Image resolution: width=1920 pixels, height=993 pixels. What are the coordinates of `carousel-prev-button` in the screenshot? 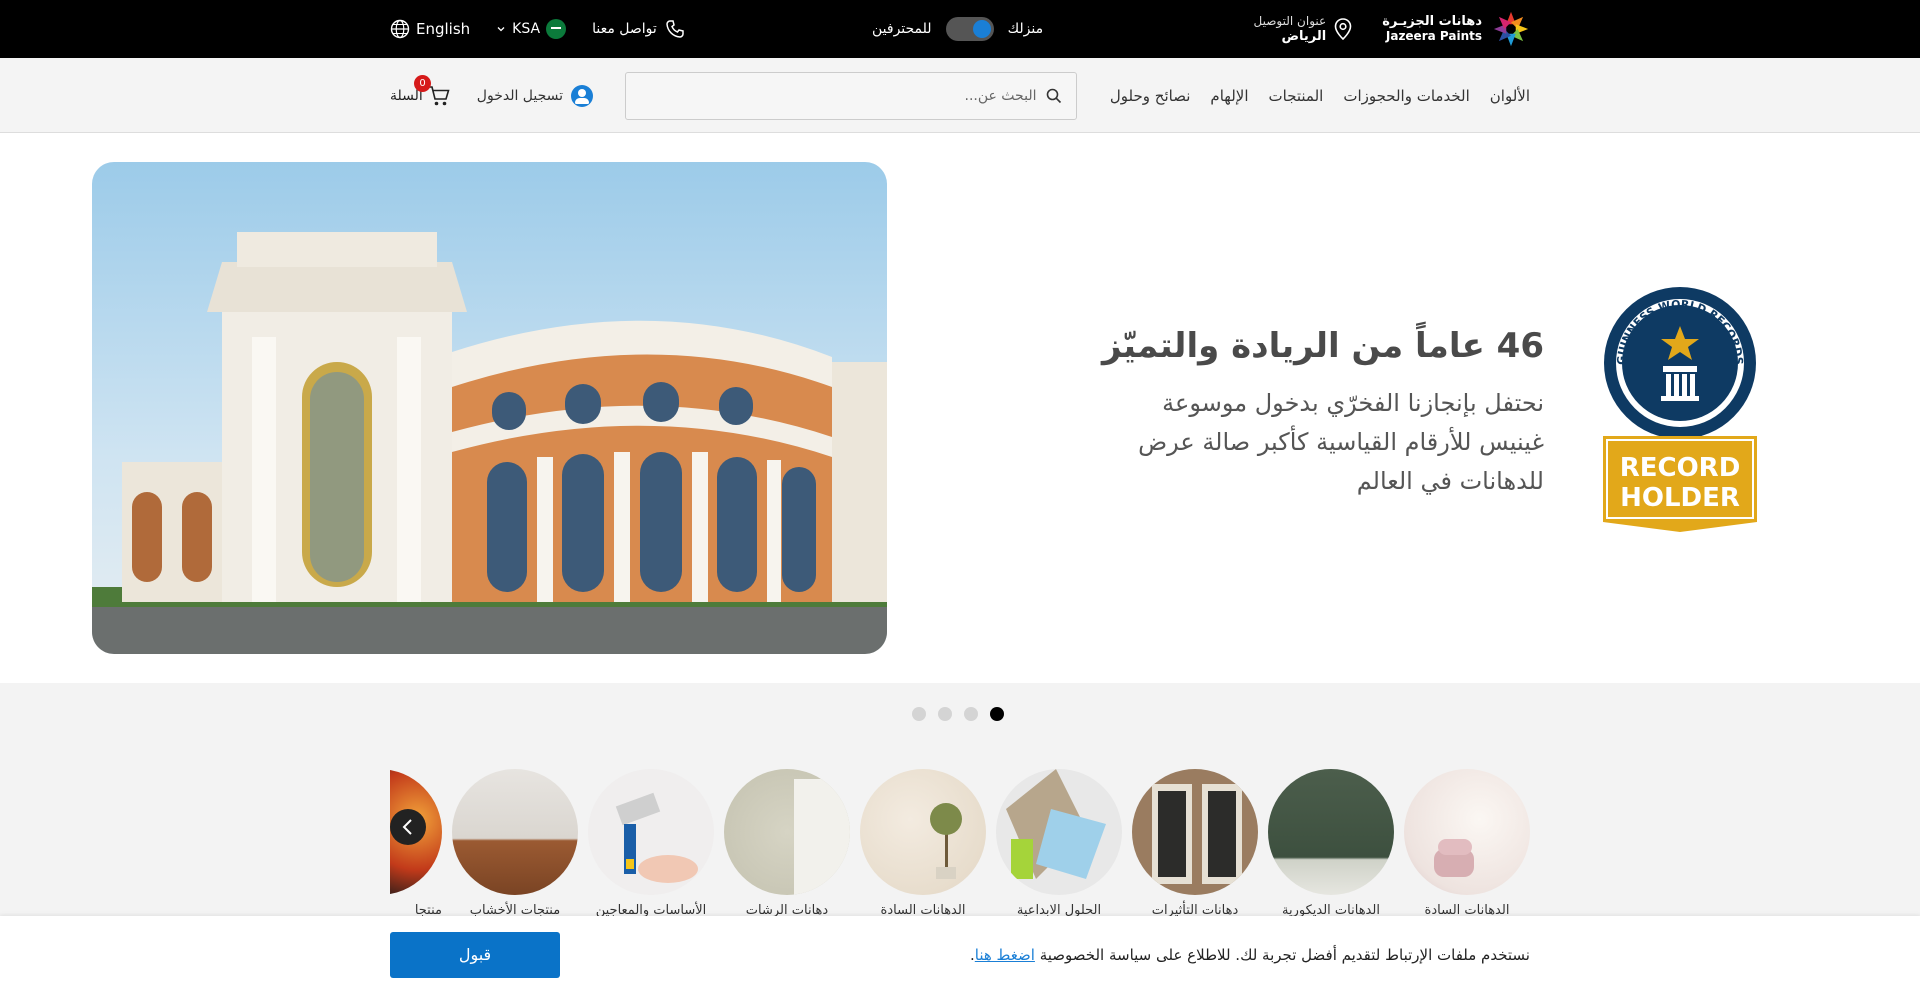 It's located at (408, 827).